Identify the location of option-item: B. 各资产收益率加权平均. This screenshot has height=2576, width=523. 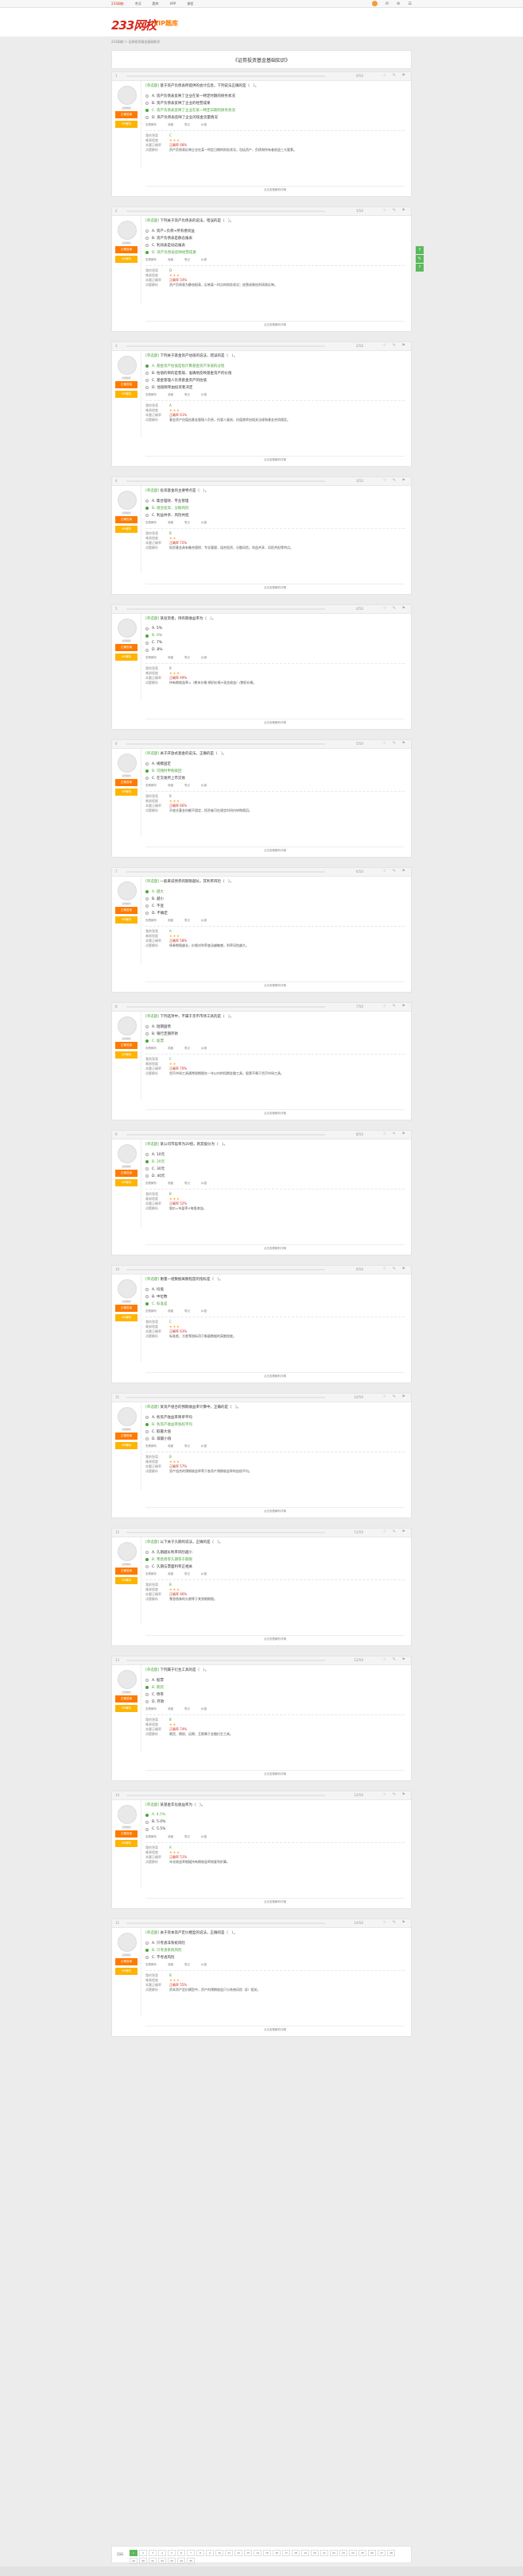
(275, 1424).